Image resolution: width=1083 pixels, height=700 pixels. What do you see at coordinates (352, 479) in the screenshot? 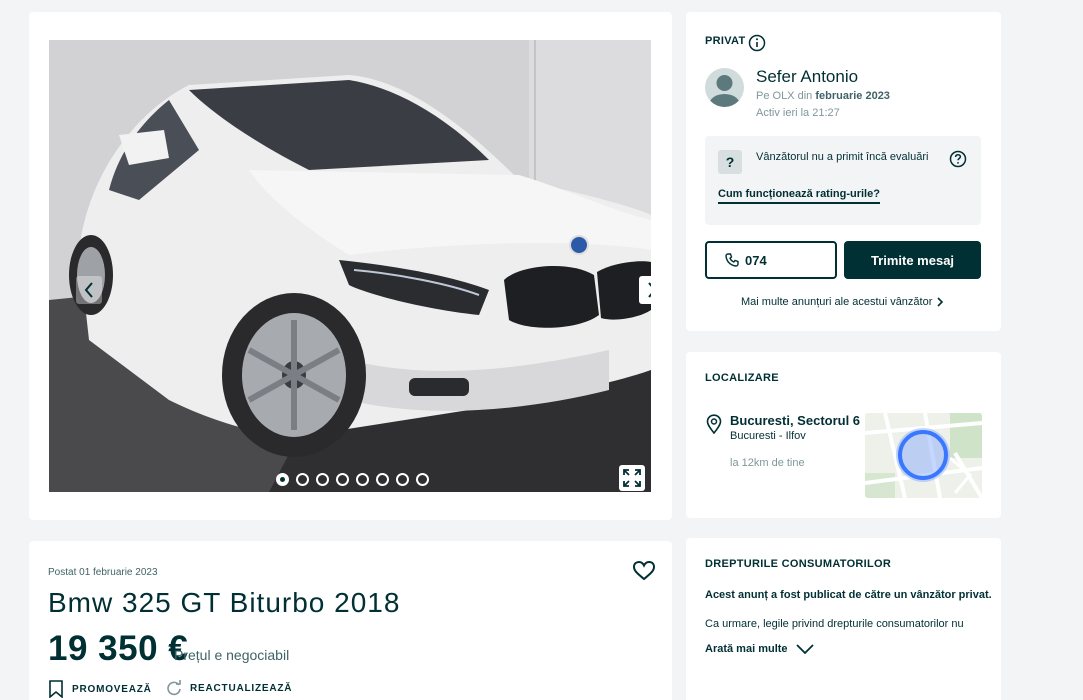
I see `image-pagination` at bounding box center [352, 479].